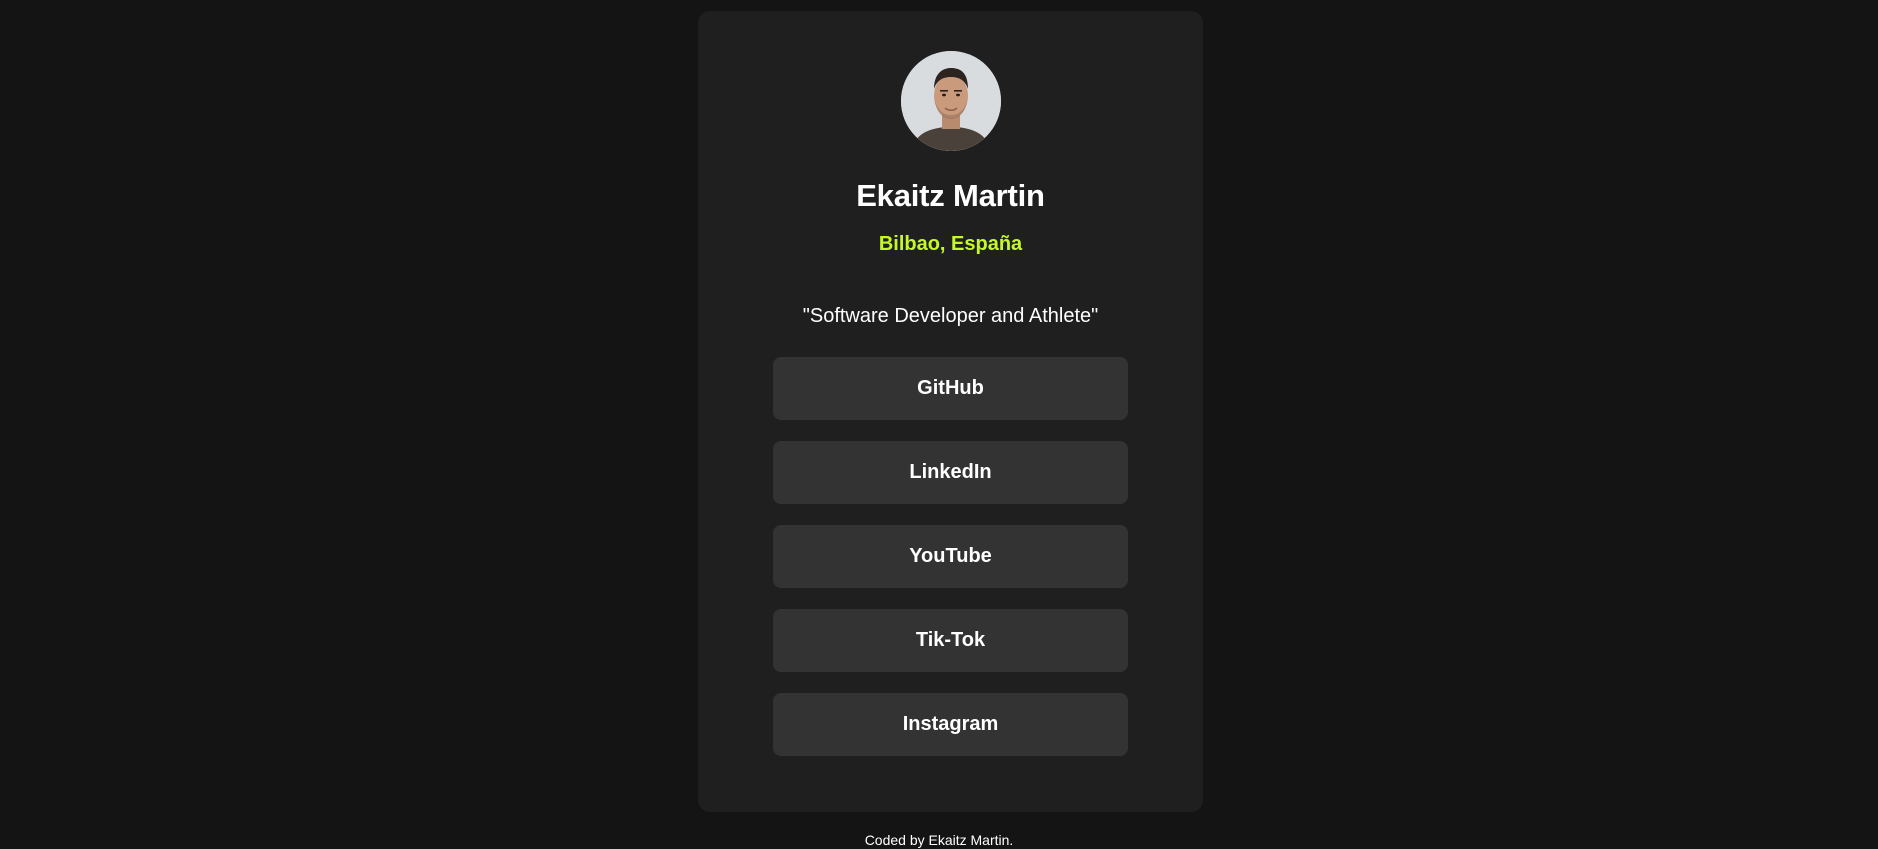 The image size is (1878, 849). What do you see at coordinates (950, 388) in the screenshot?
I see `github-link-button: GitHub` at bounding box center [950, 388].